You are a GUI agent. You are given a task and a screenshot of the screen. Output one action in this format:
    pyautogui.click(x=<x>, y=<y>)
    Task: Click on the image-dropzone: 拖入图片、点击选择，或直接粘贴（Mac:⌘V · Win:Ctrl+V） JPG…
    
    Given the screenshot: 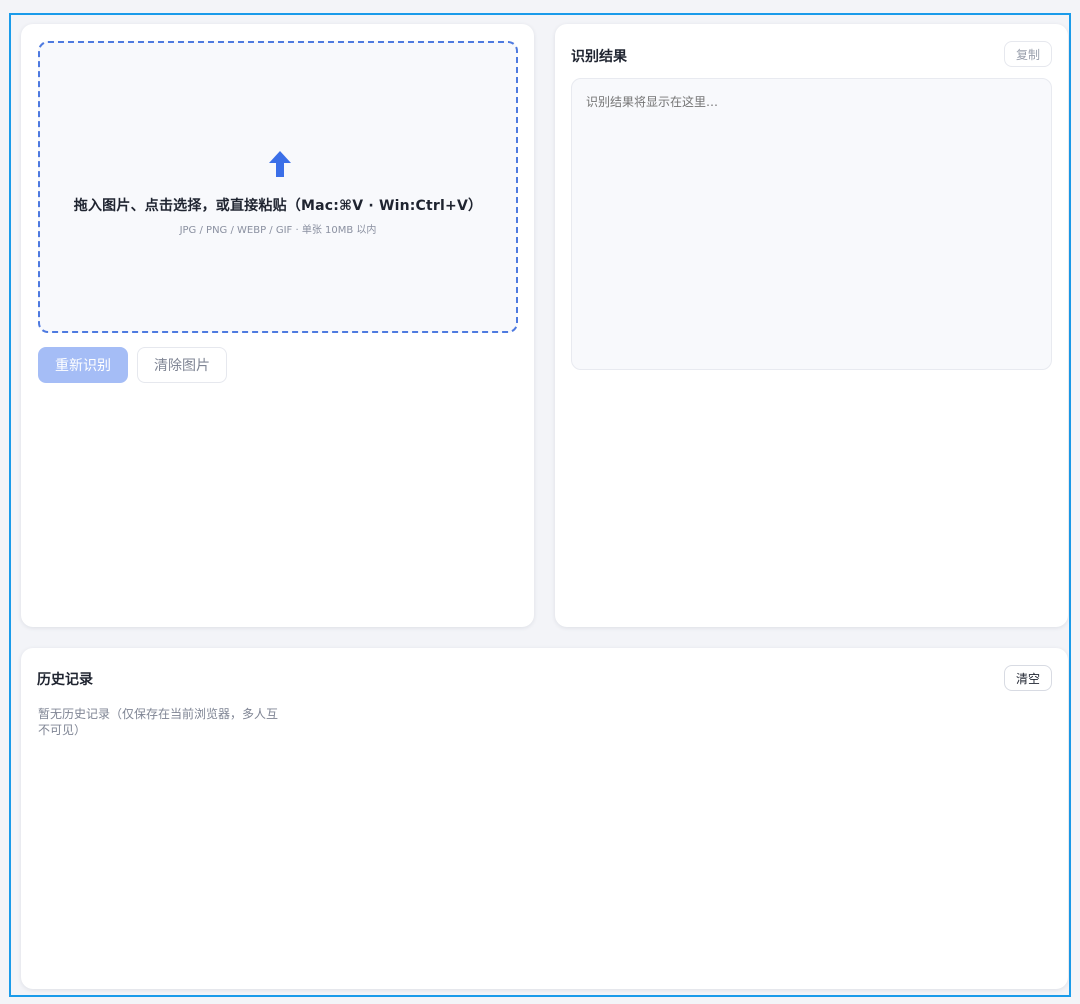 What is the action you would take?
    pyautogui.click(x=278, y=187)
    